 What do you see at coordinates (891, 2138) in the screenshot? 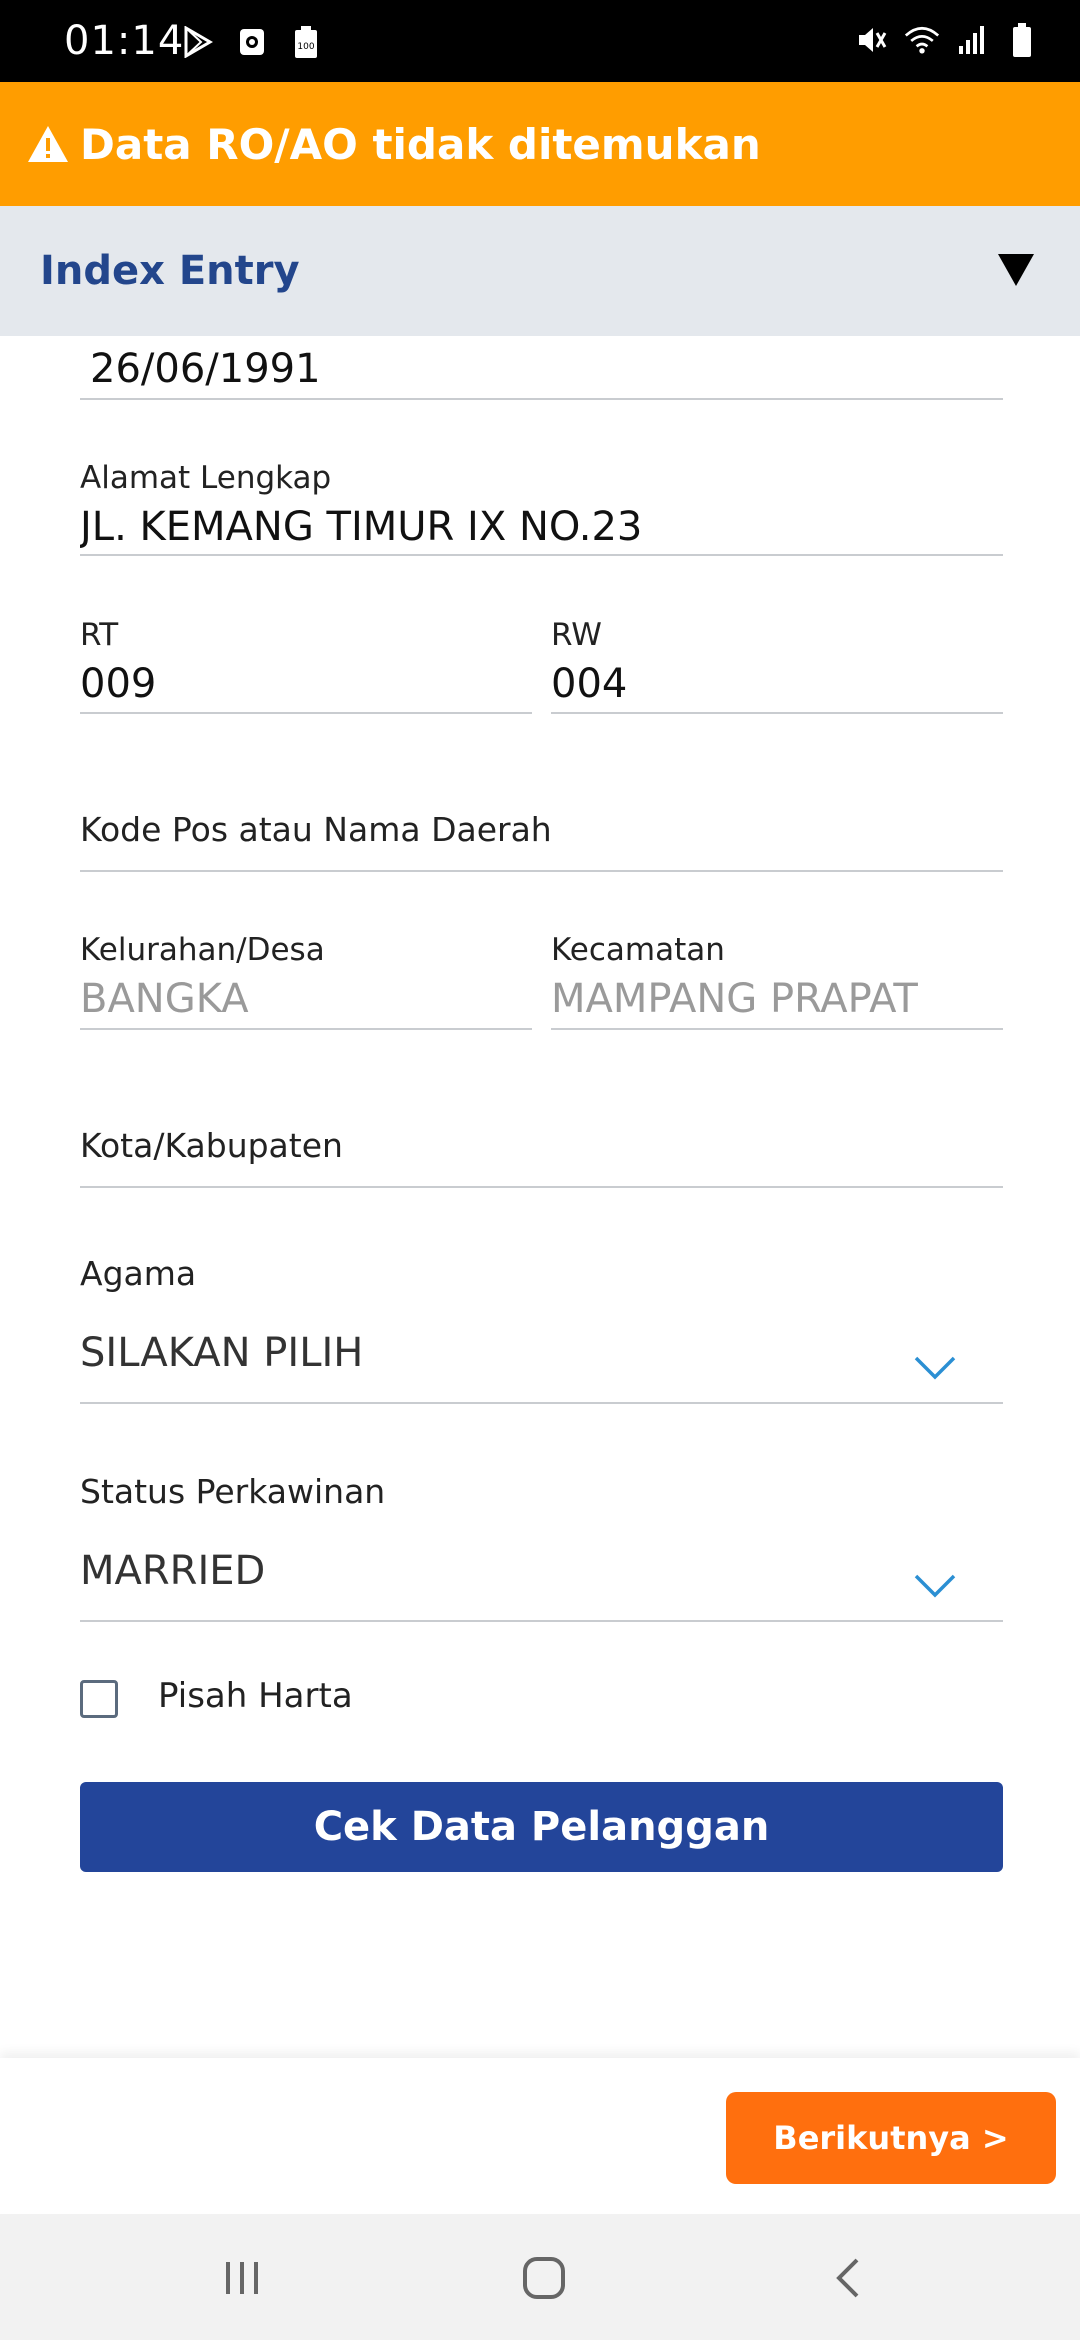
I see `next-button: Berikutnya >` at bounding box center [891, 2138].